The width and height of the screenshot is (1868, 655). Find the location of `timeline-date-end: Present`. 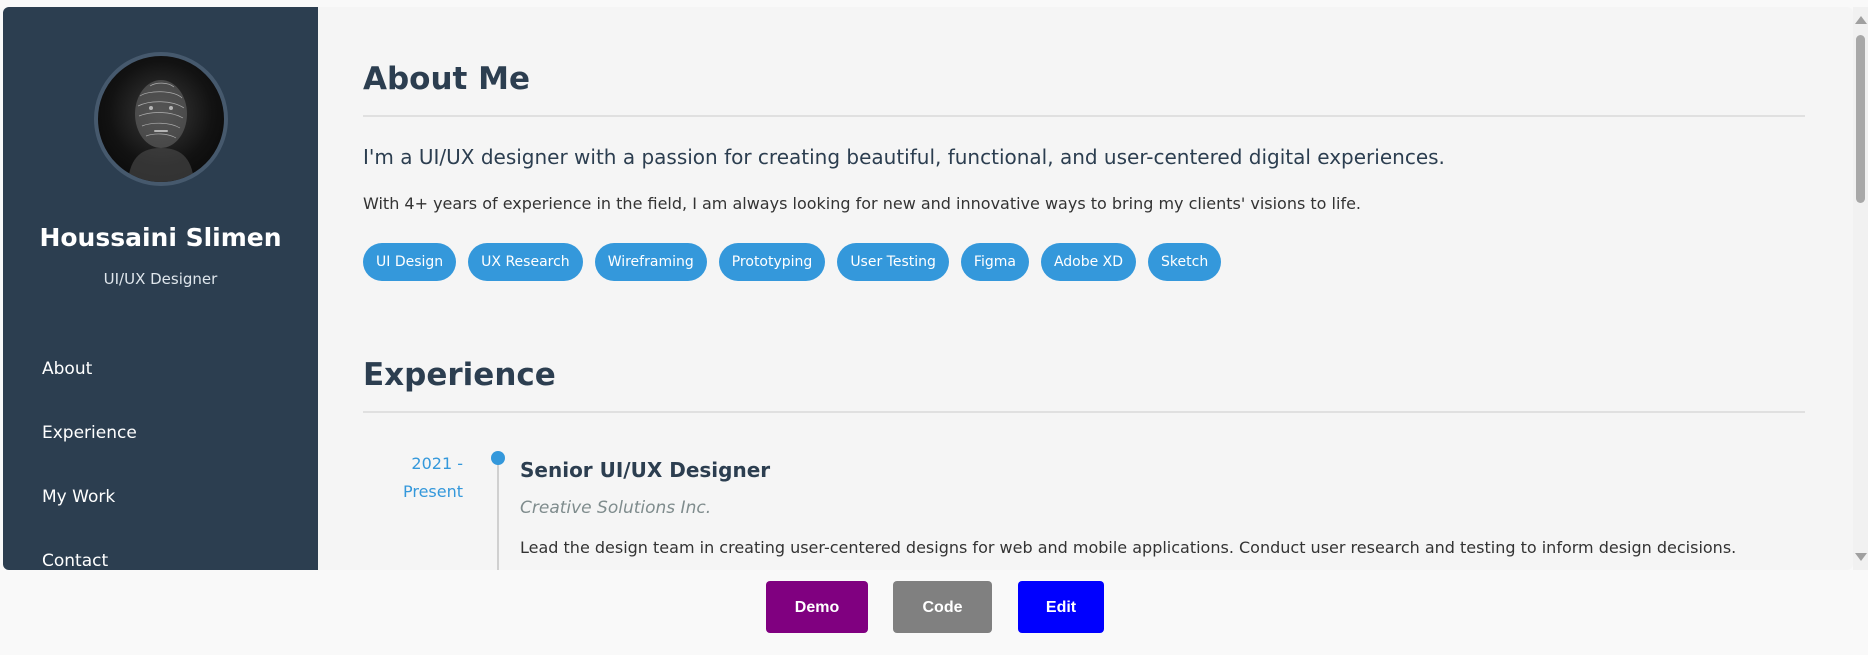

timeline-date-end: Present is located at coordinates (432, 491).